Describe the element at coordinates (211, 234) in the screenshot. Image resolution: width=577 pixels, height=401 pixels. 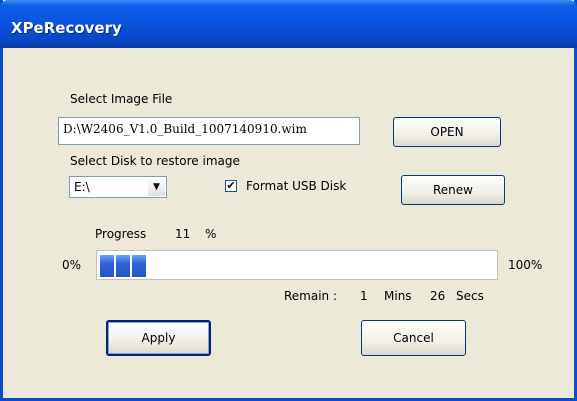
I see `progress-unit: %` at that location.